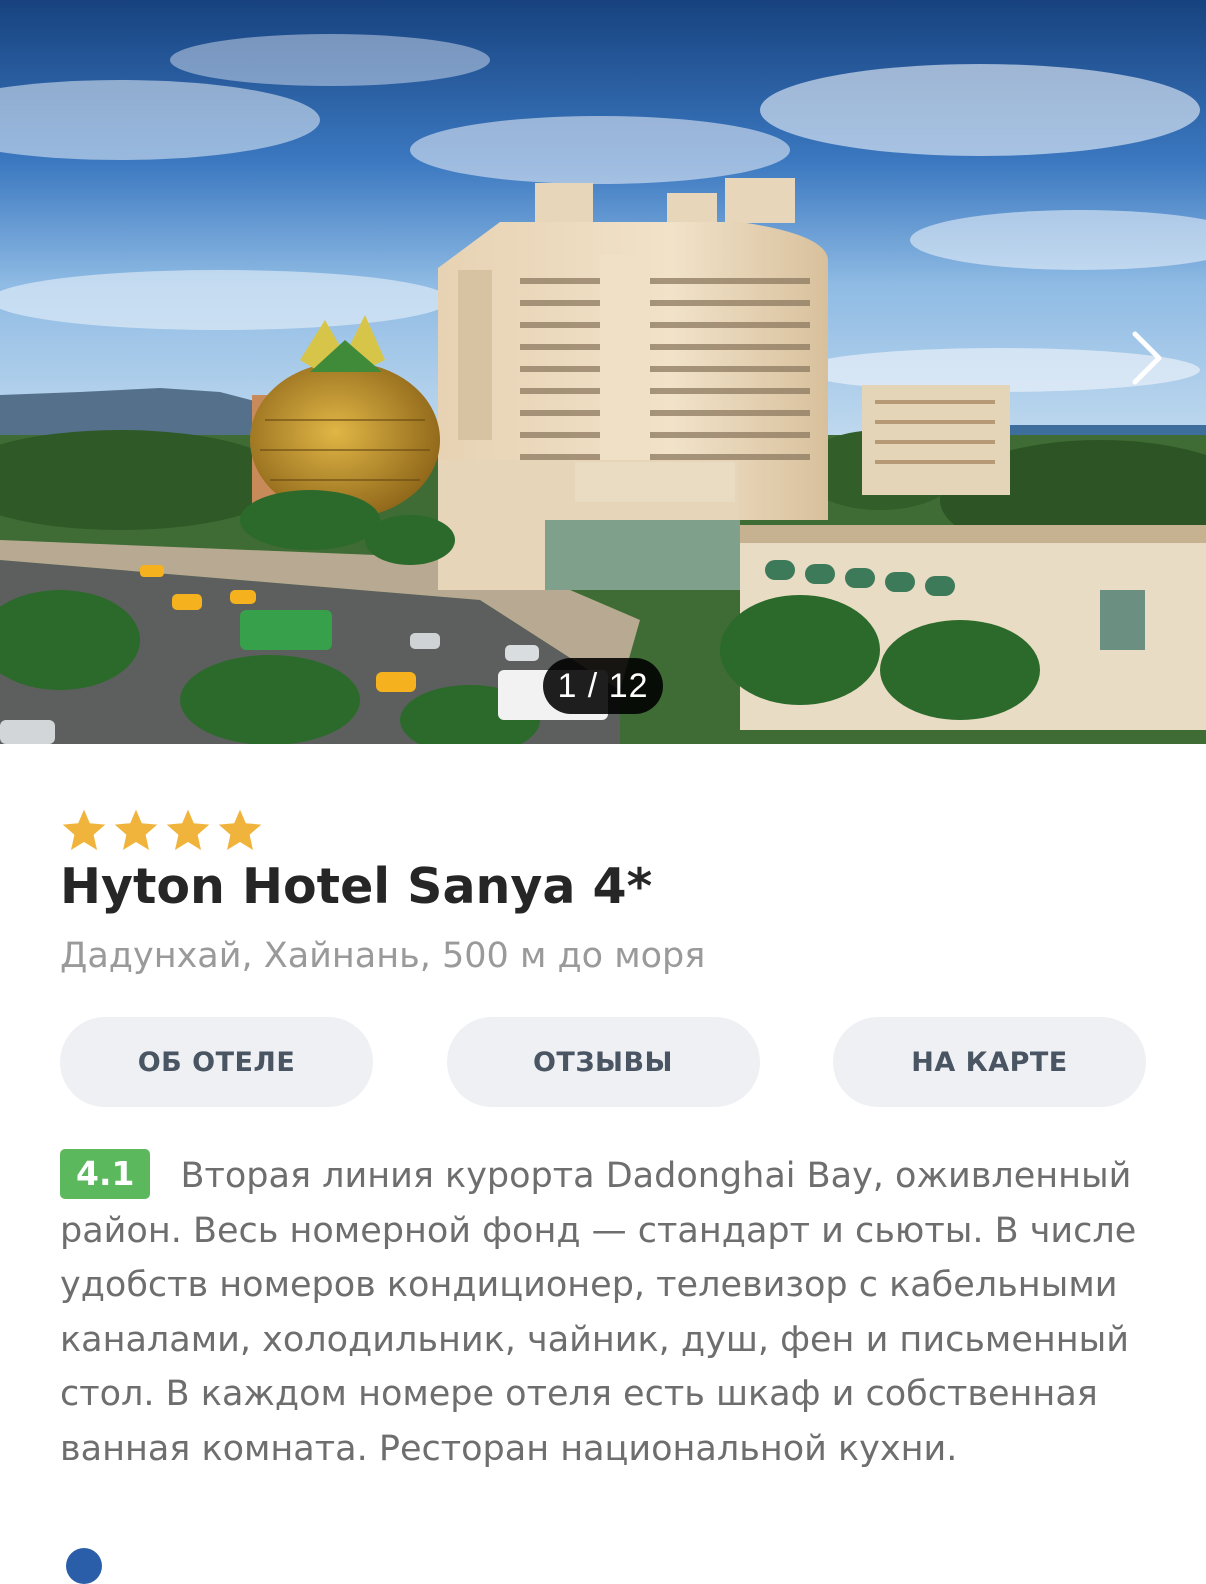 This screenshot has width=1206, height=1584. Describe the element at coordinates (356, 886) in the screenshot. I see `hotel-name: Hyton Hotel Sanya 4*` at that location.